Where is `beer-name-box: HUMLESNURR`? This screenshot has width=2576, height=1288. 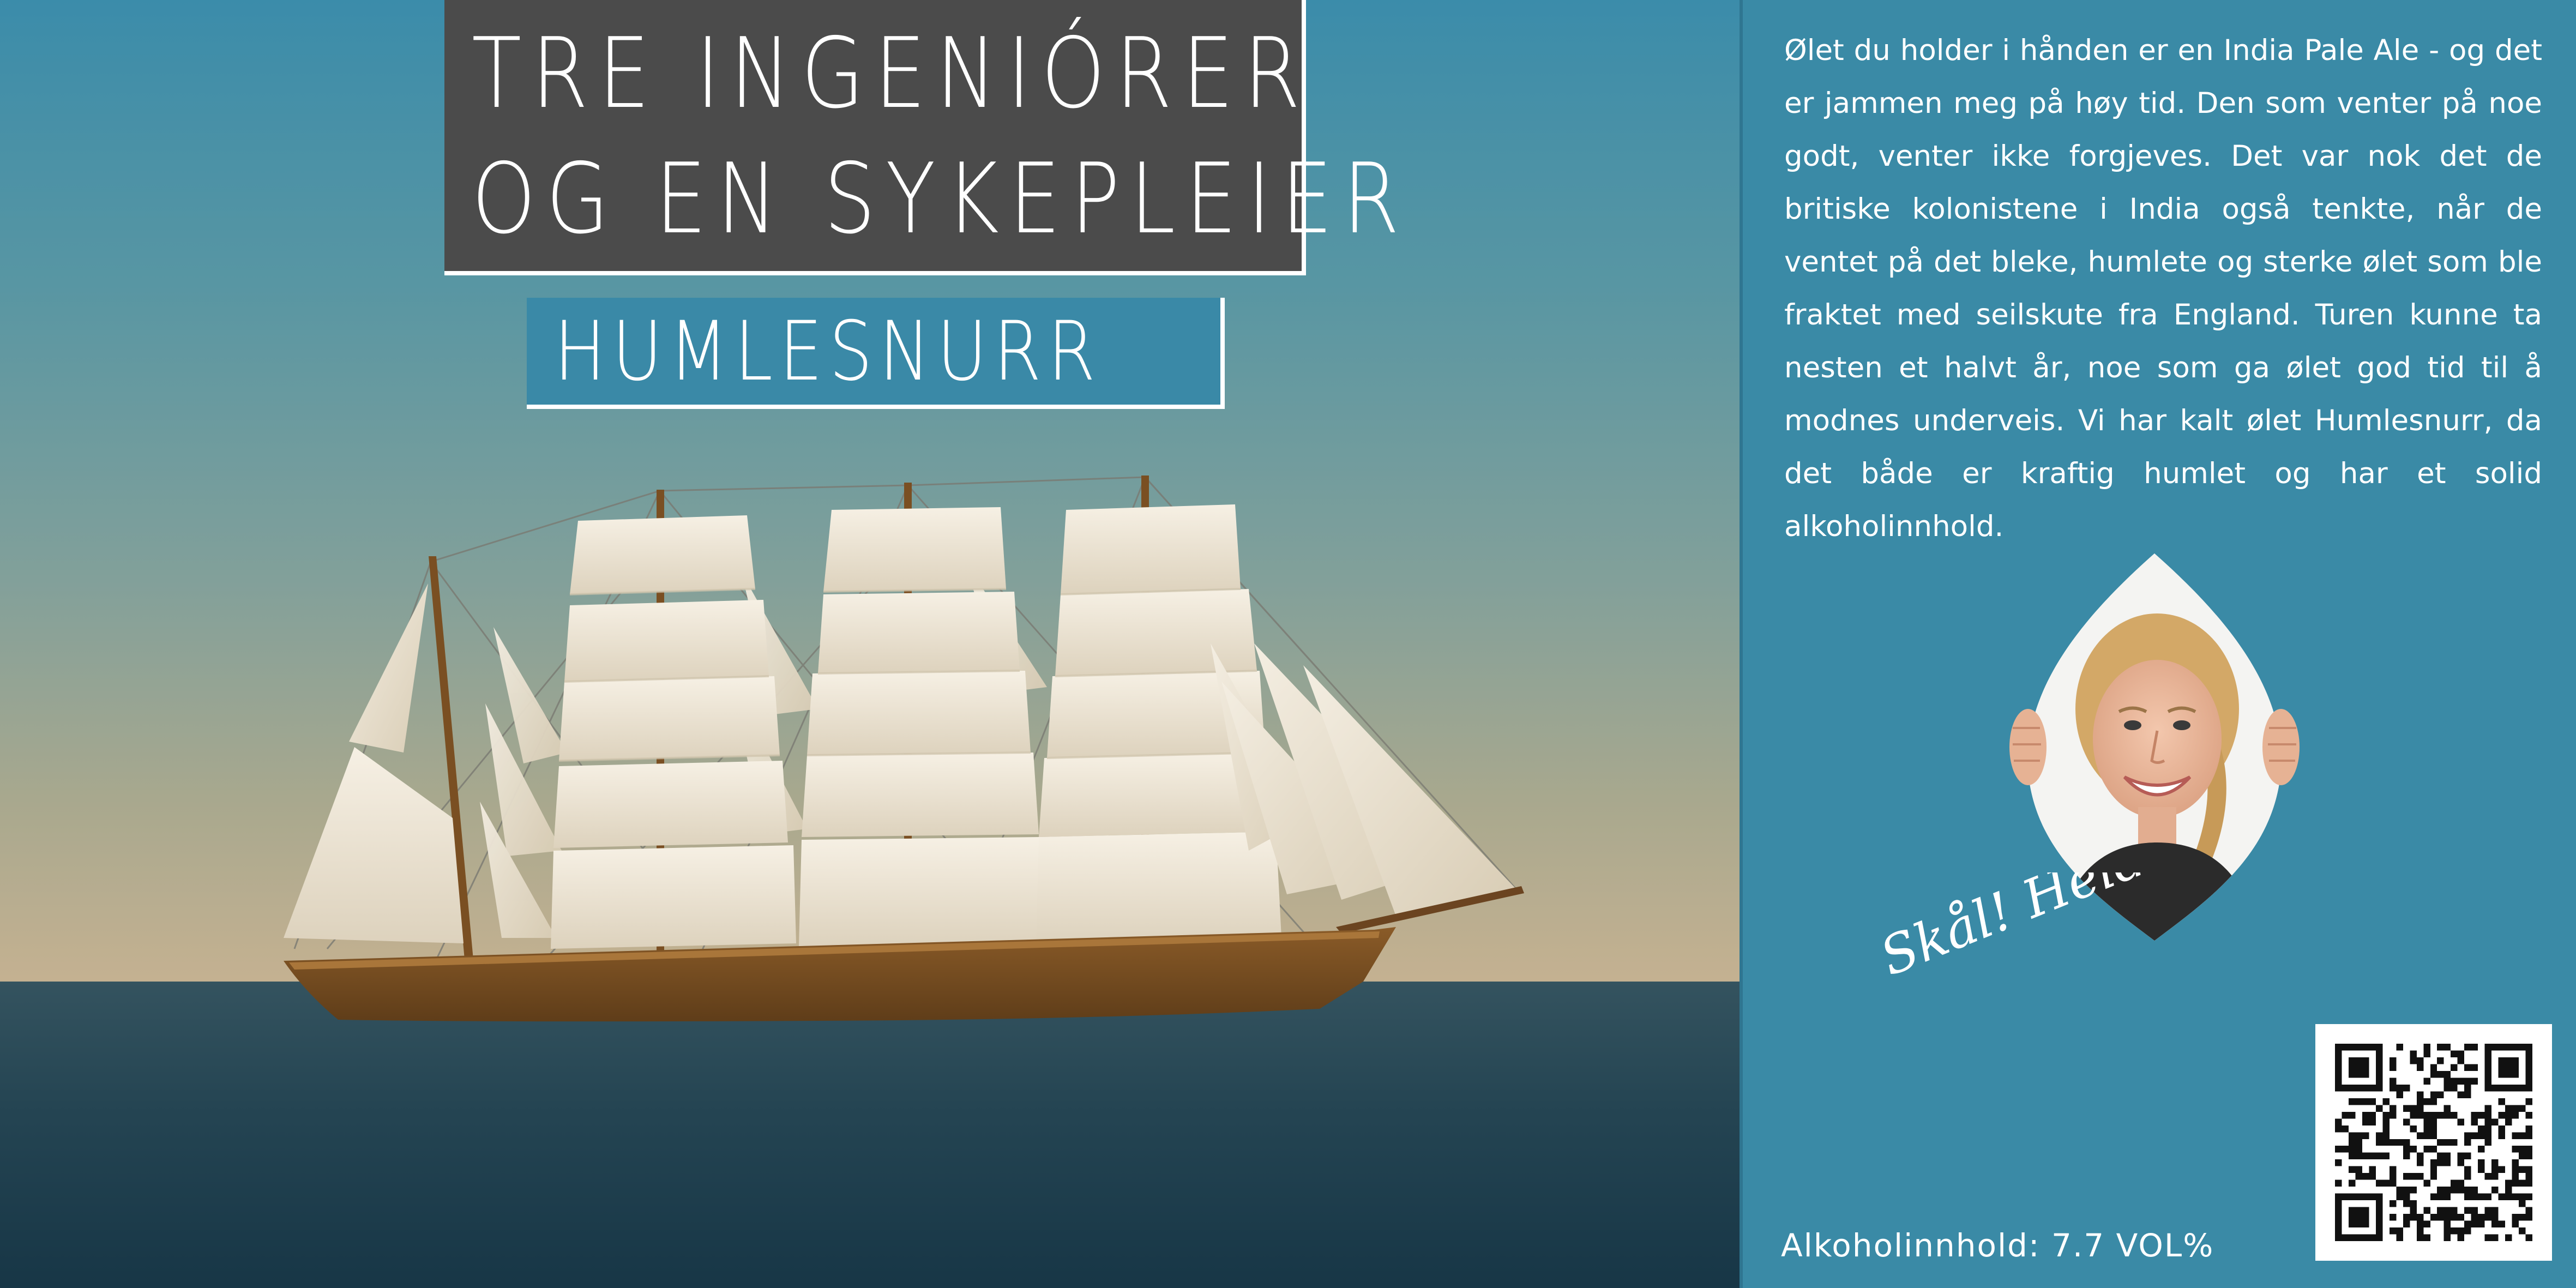 beer-name-box: HUMLESNURR is located at coordinates (876, 353).